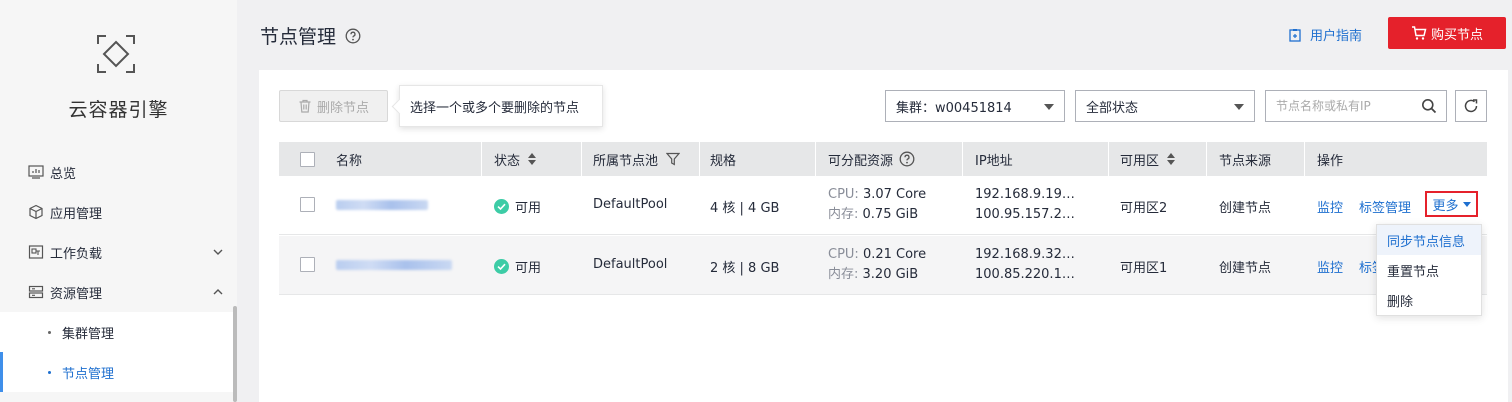  What do you see at coordinates (1336, 36) in the screenshot?
I see `user-guide-label: 用户指南` at bounding box center [1336, 36].